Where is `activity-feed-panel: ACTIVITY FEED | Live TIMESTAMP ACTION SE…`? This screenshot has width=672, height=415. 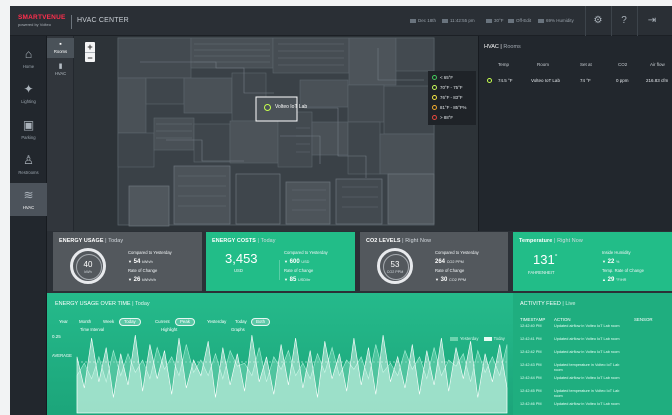
activity-feed-panel: ACTIVITY FEED | Live TIMESTAMP ACTION SE… is located at coordinates (592, 354).